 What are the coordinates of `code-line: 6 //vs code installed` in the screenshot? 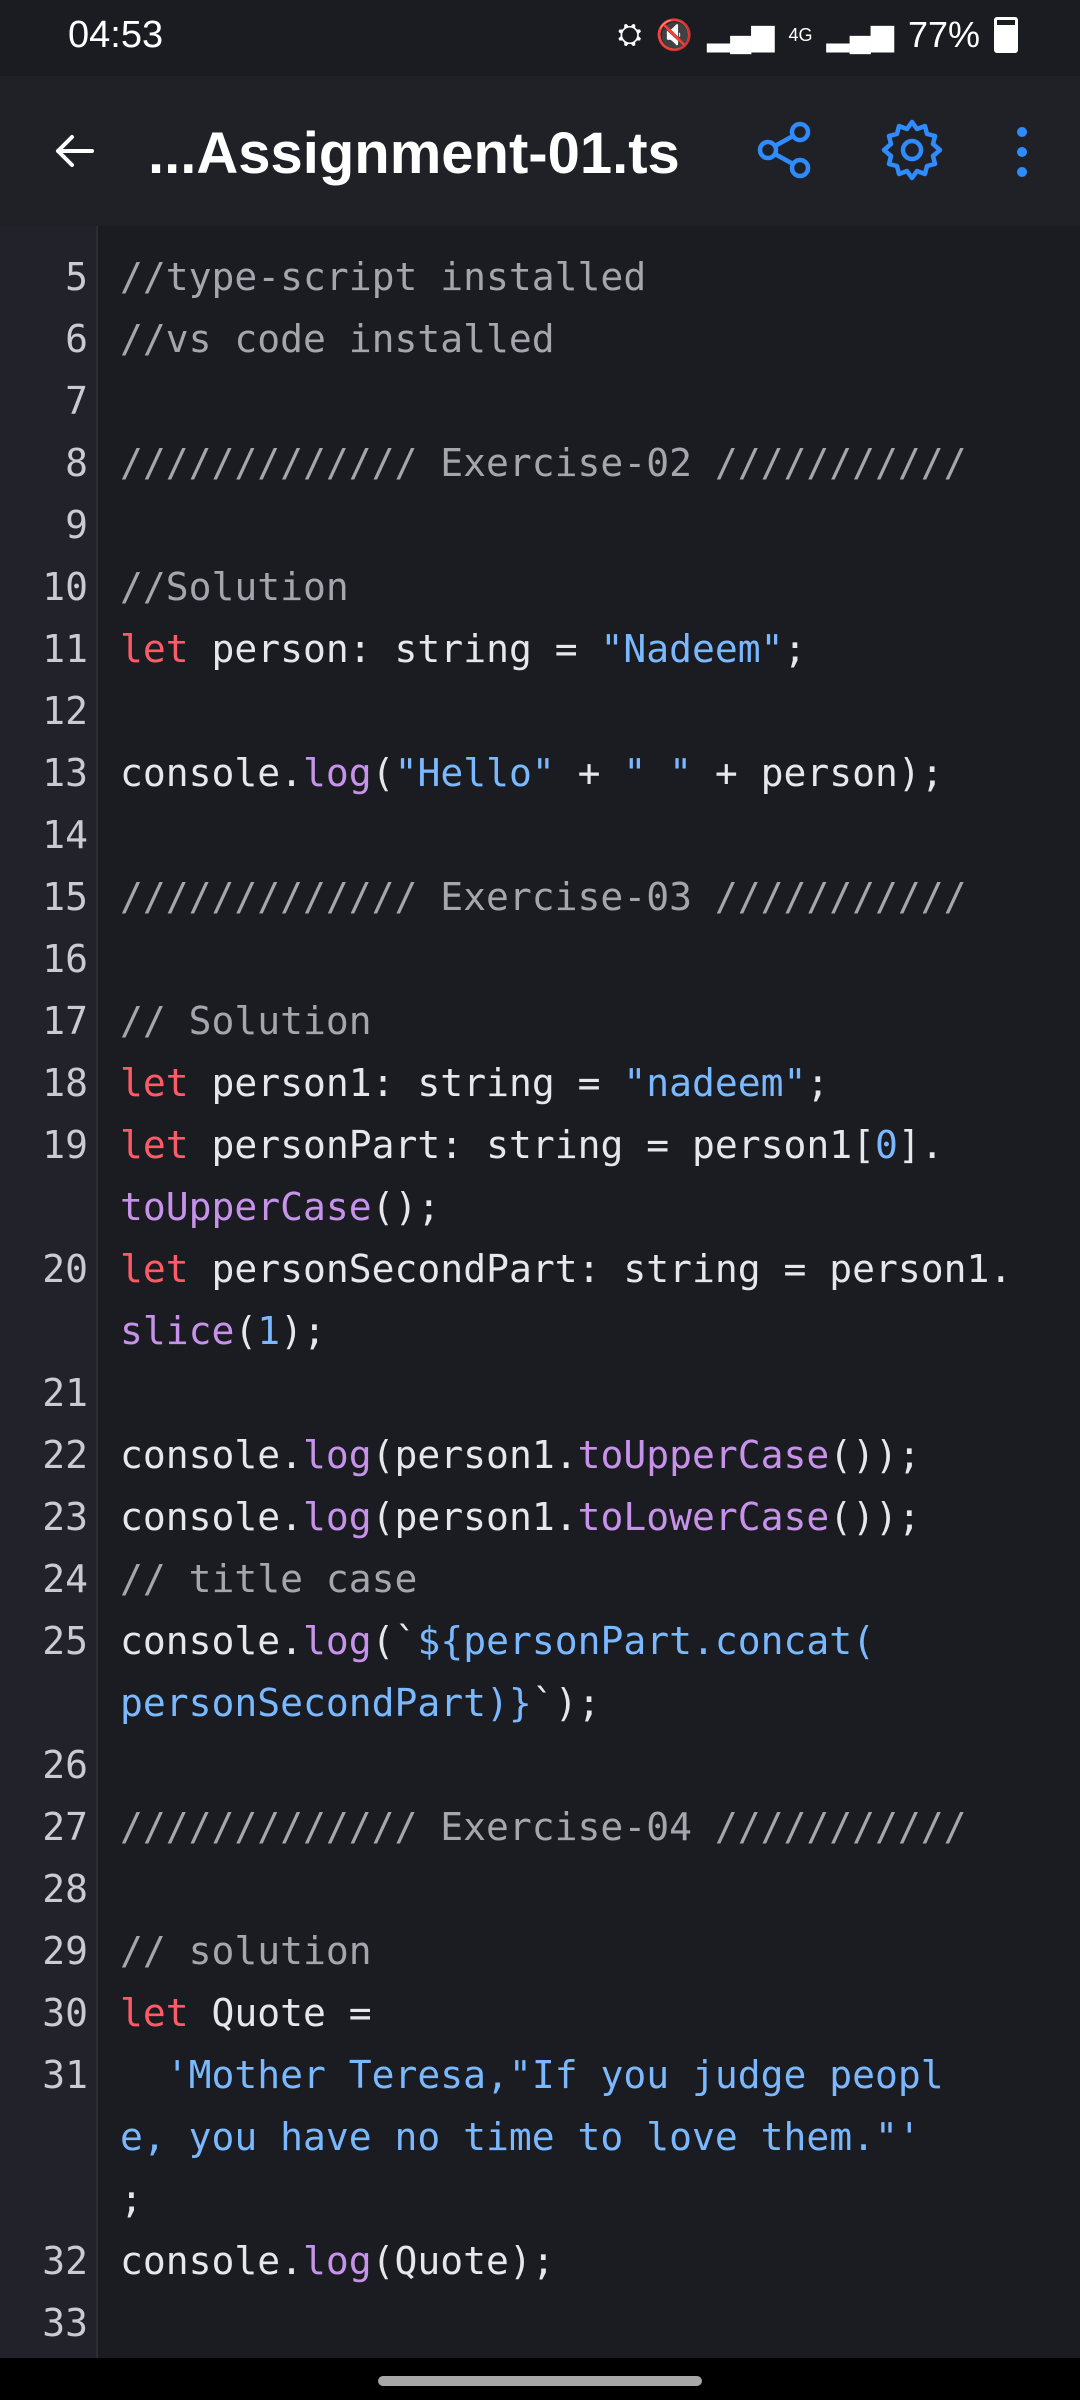 It's located at (540, 339).